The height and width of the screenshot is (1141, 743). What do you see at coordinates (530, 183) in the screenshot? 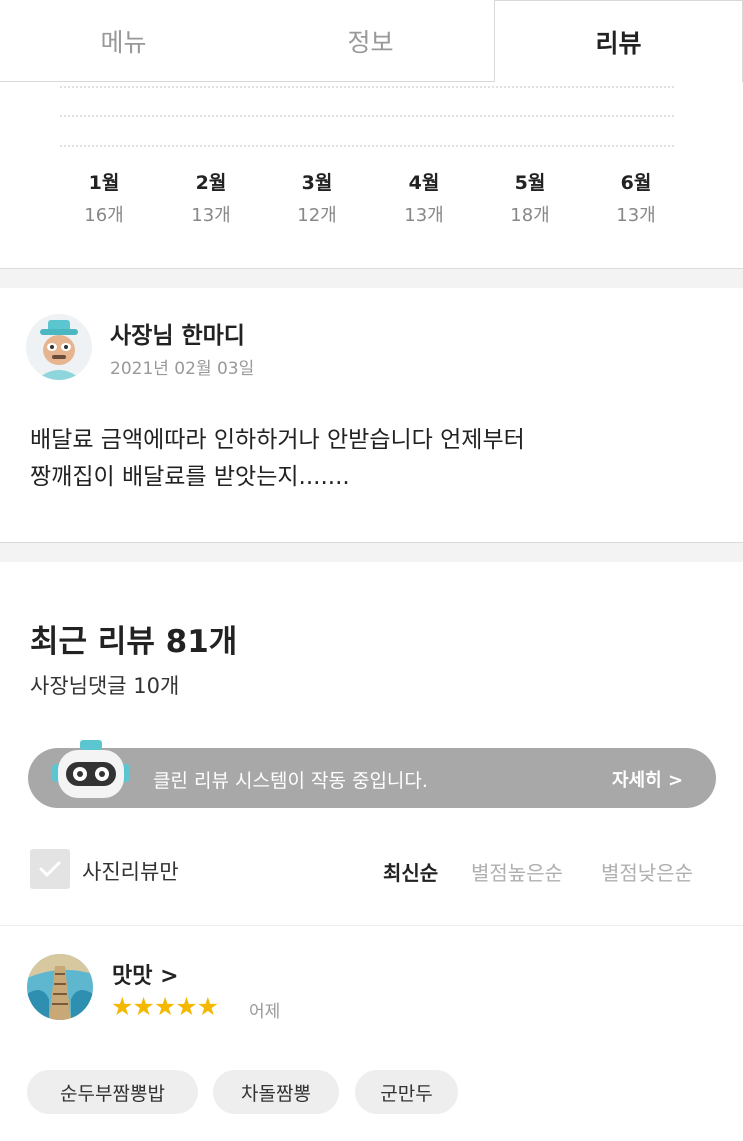
I see `month-label: 5월` at bounding box center [530, 183].